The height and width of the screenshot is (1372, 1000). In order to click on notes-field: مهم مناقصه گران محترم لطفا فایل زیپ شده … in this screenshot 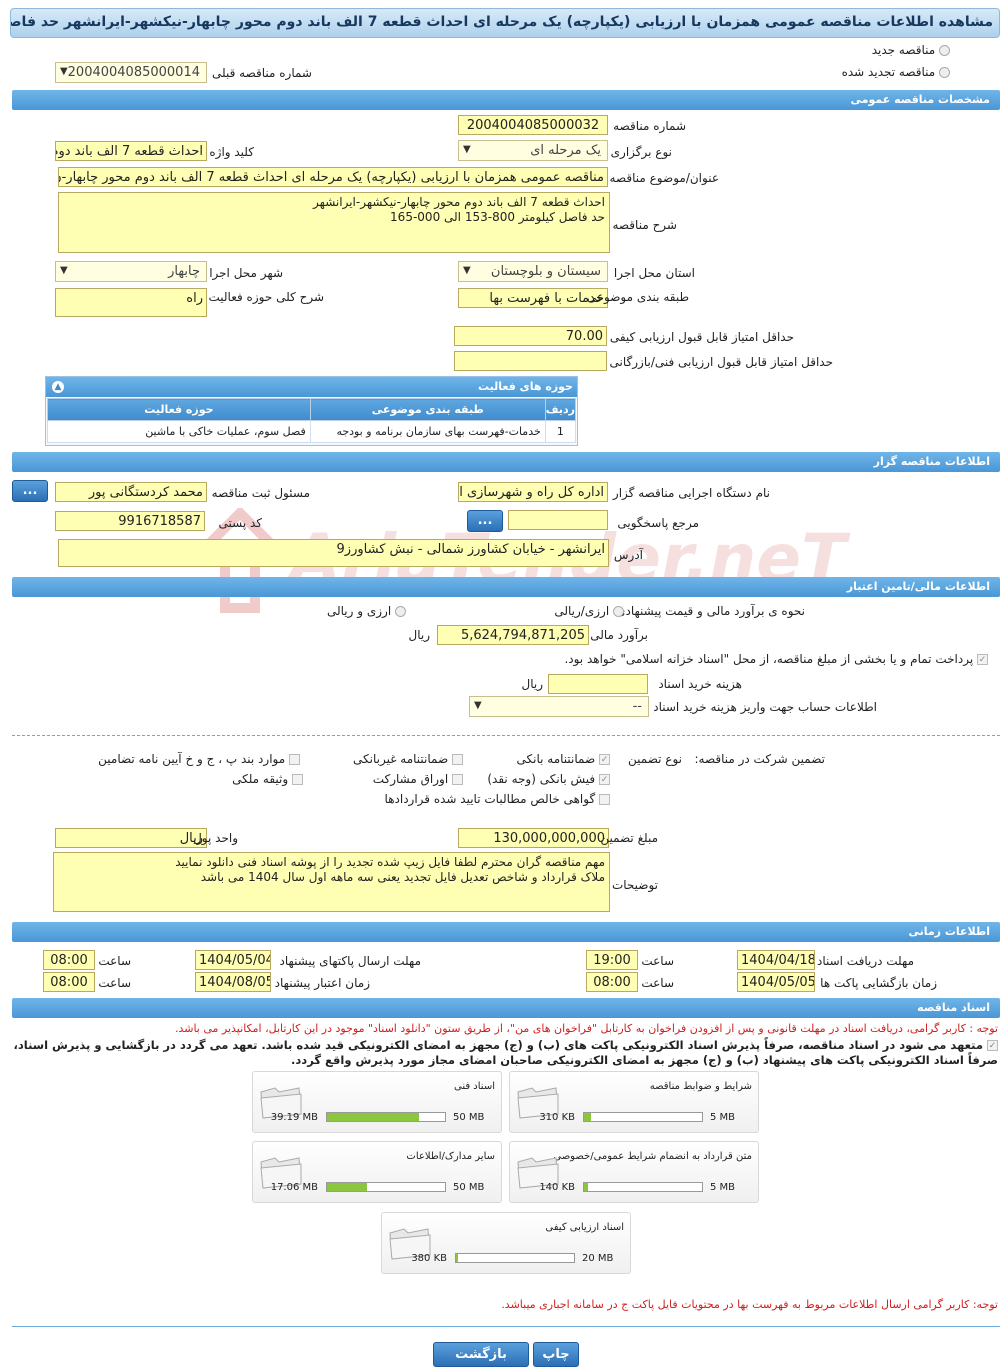, I will do `click(331, 882)`.